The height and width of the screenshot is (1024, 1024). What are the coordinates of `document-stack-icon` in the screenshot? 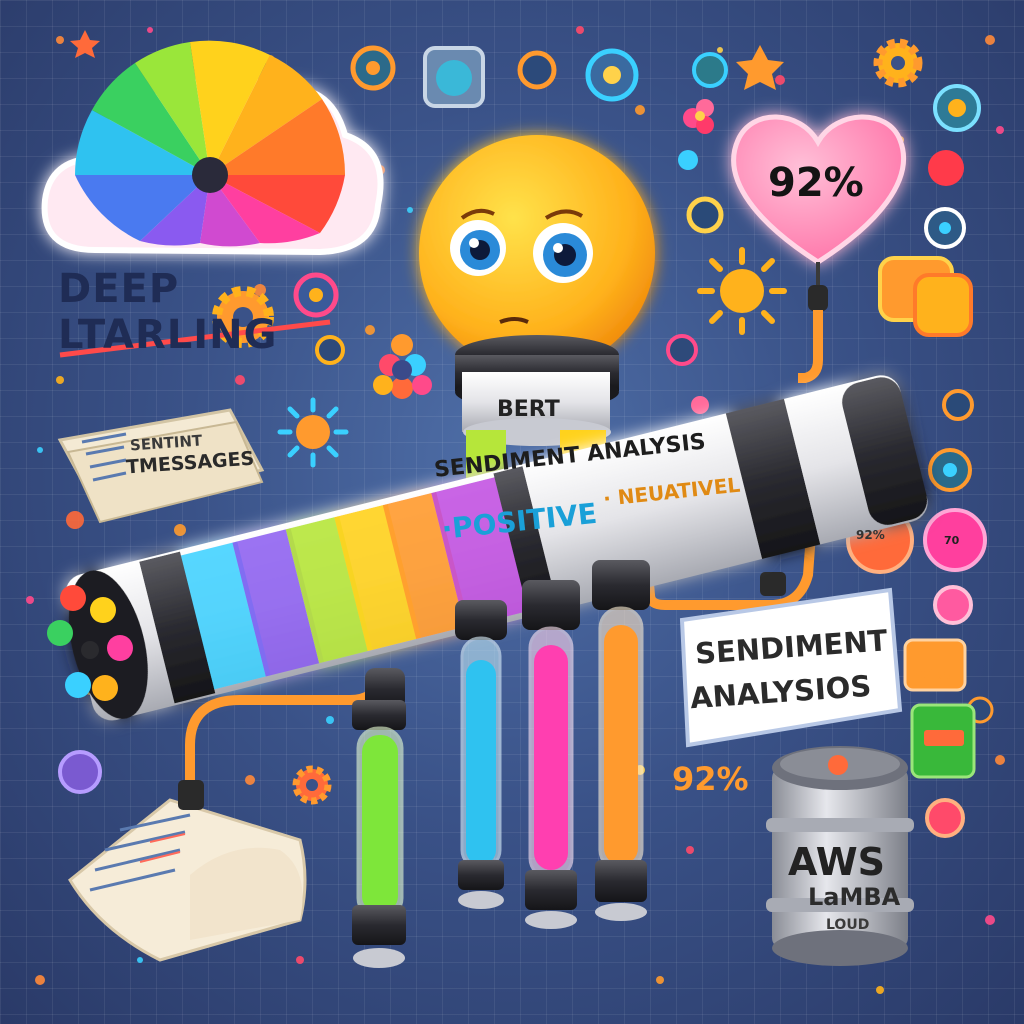 It's located at (187, 880).